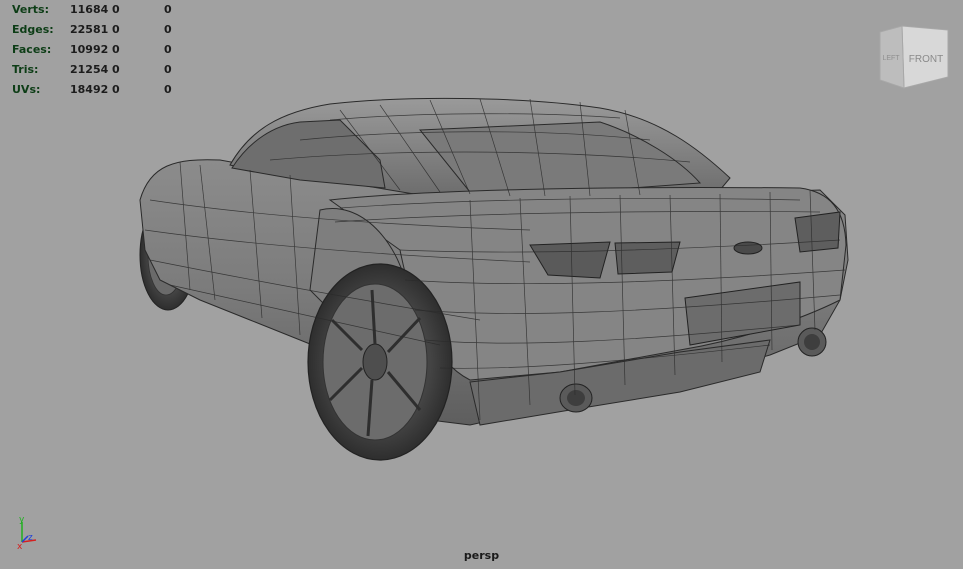 This screenshot has height=569, width=963. What do you see at coordinates (481, 555) in the screenshot?
I see `camera-name-label: persp` at bounding box center [481, 555].